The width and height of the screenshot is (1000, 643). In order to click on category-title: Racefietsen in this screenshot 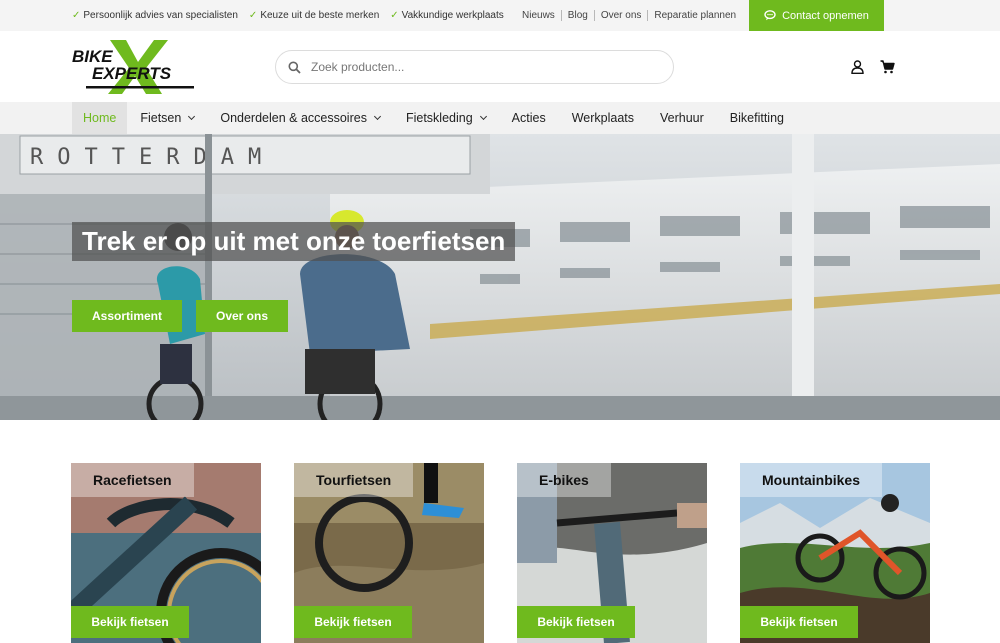, I will do `click(132, 480)`.